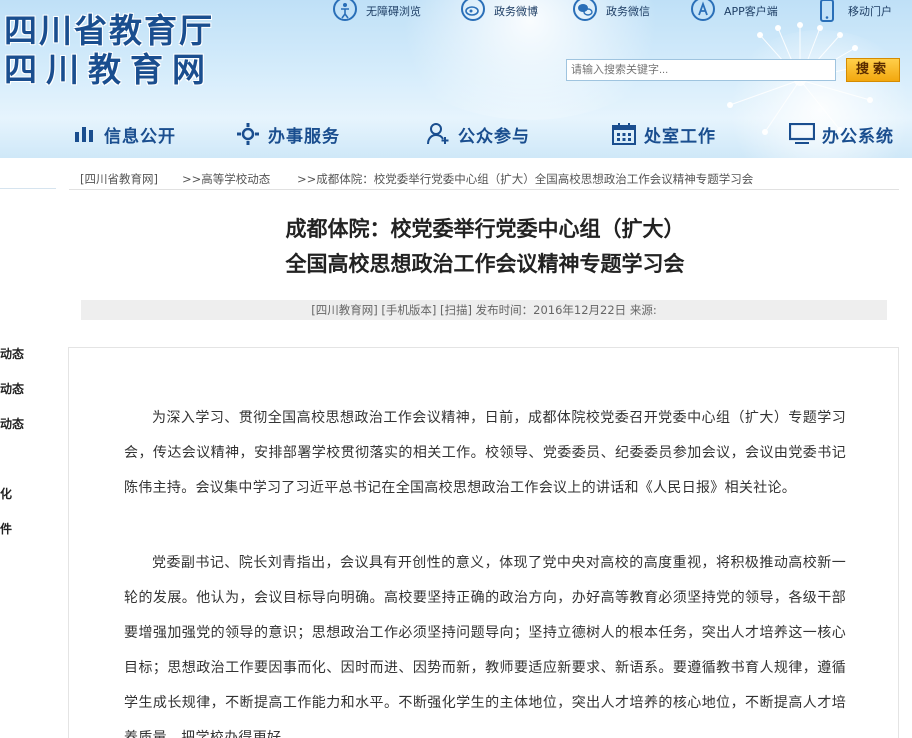 This screenshot has width=912, height=738. I want to click on article-title-line2: 全国高校思想政治工作会议精神专题学习会, so click(485, 264).